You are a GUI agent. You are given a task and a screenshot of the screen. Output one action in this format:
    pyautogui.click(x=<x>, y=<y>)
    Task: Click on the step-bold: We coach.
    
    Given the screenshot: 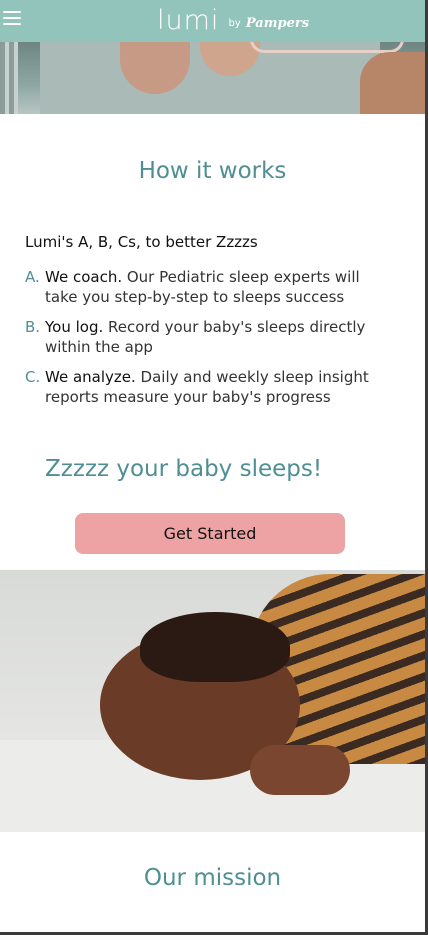 What is the action you would take?
    pyautogui.click(x=84, y=277)
    